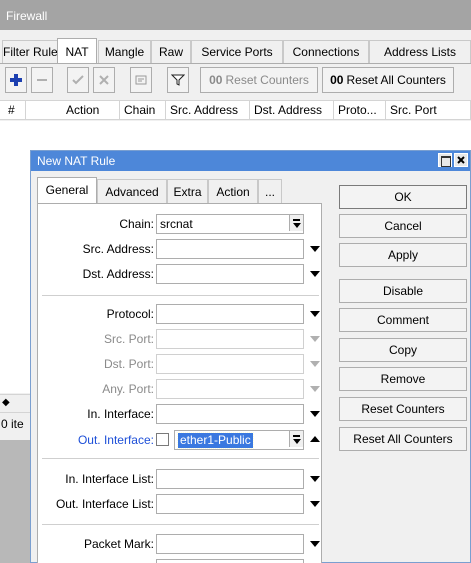 The image size is (471, 563). What do you see at coordinates (230, 479) in the screenshot?
I see `in-interface-list-field` at bounding box center [230, 479].